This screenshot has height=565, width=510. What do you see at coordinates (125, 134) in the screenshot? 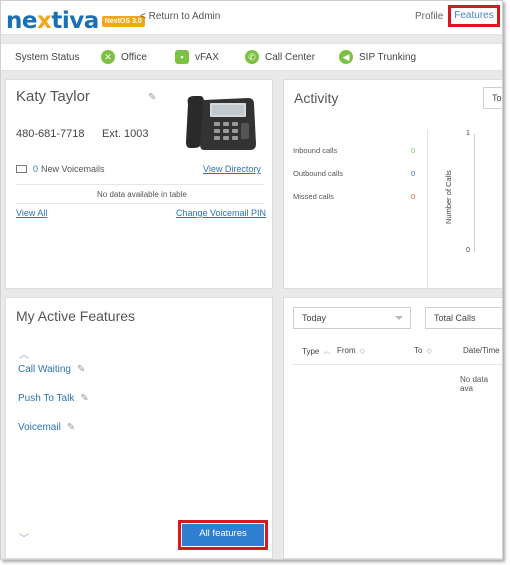
I see `user-extension: Ext. 1003` at bounding box center [125, 134].